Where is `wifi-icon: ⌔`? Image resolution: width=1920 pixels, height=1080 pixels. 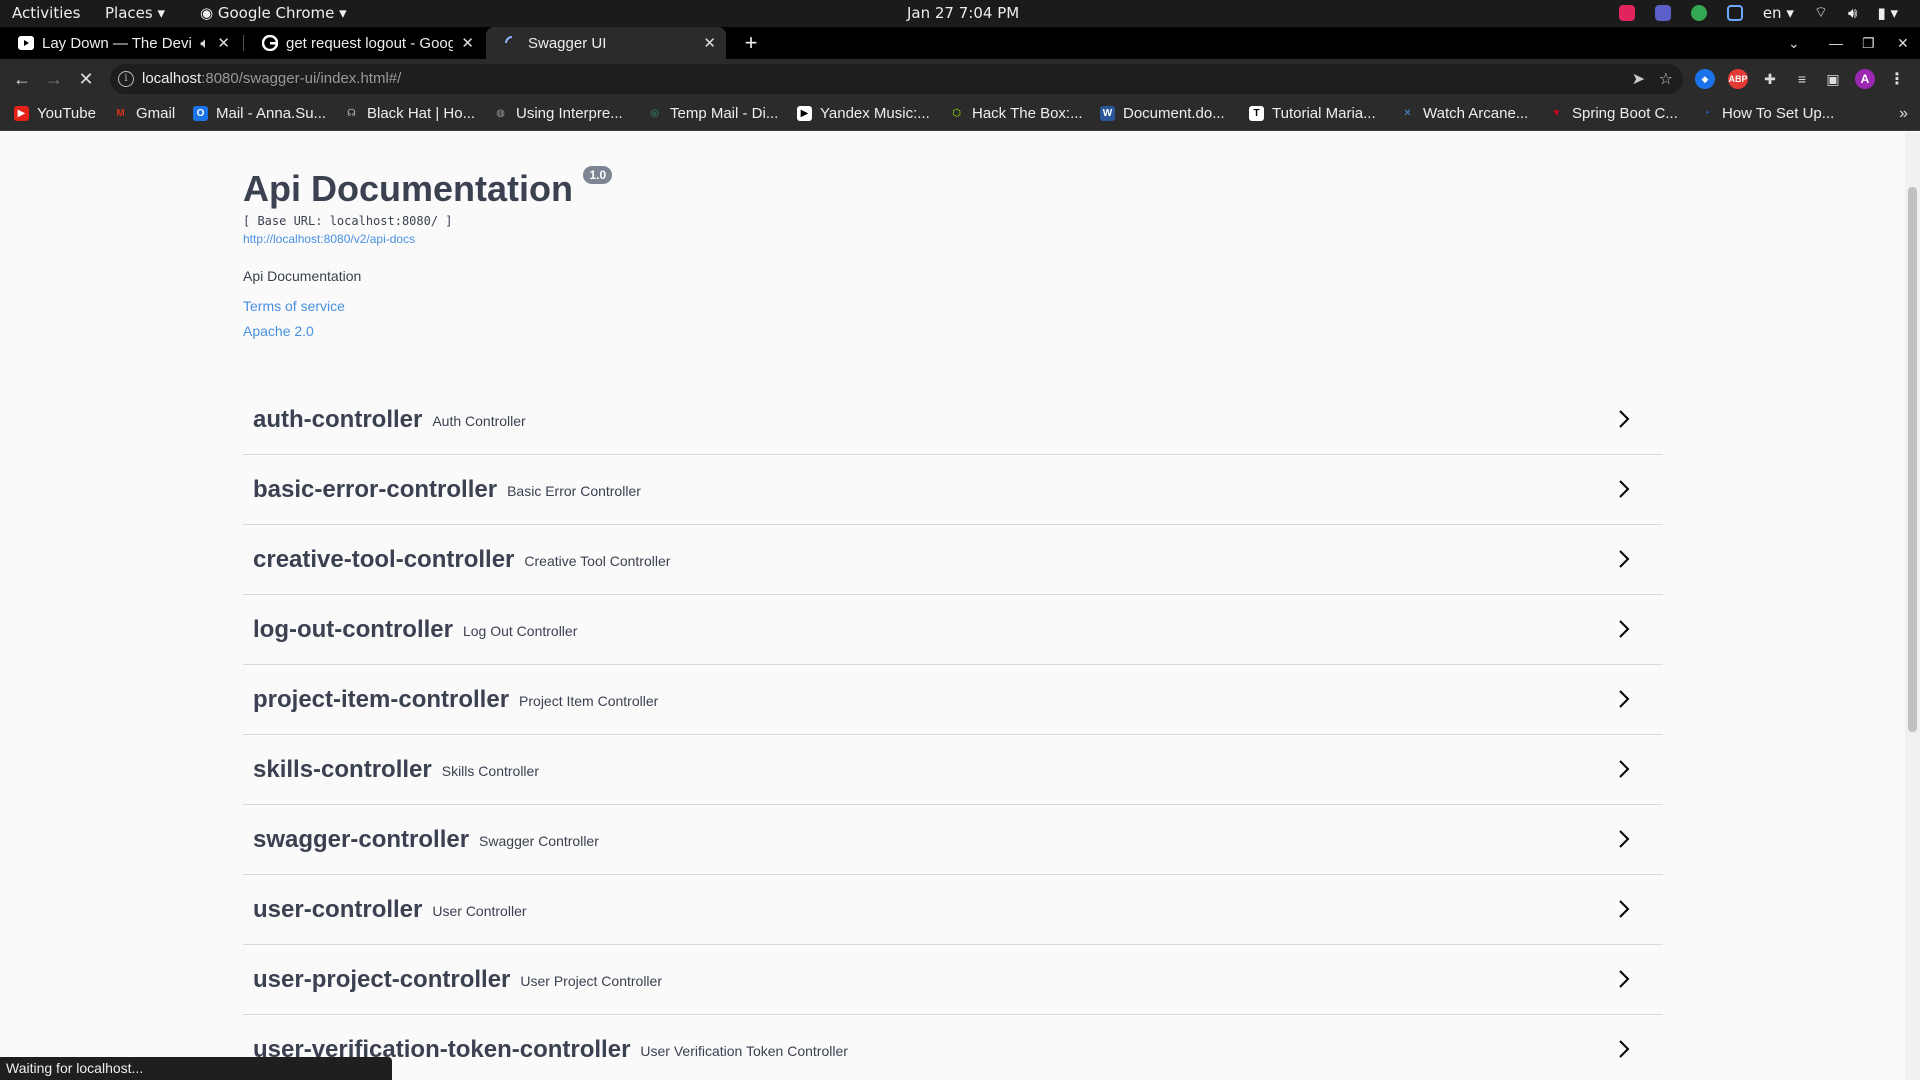 wifi-icon: ⌔ is located at coordinates (1821, 12).